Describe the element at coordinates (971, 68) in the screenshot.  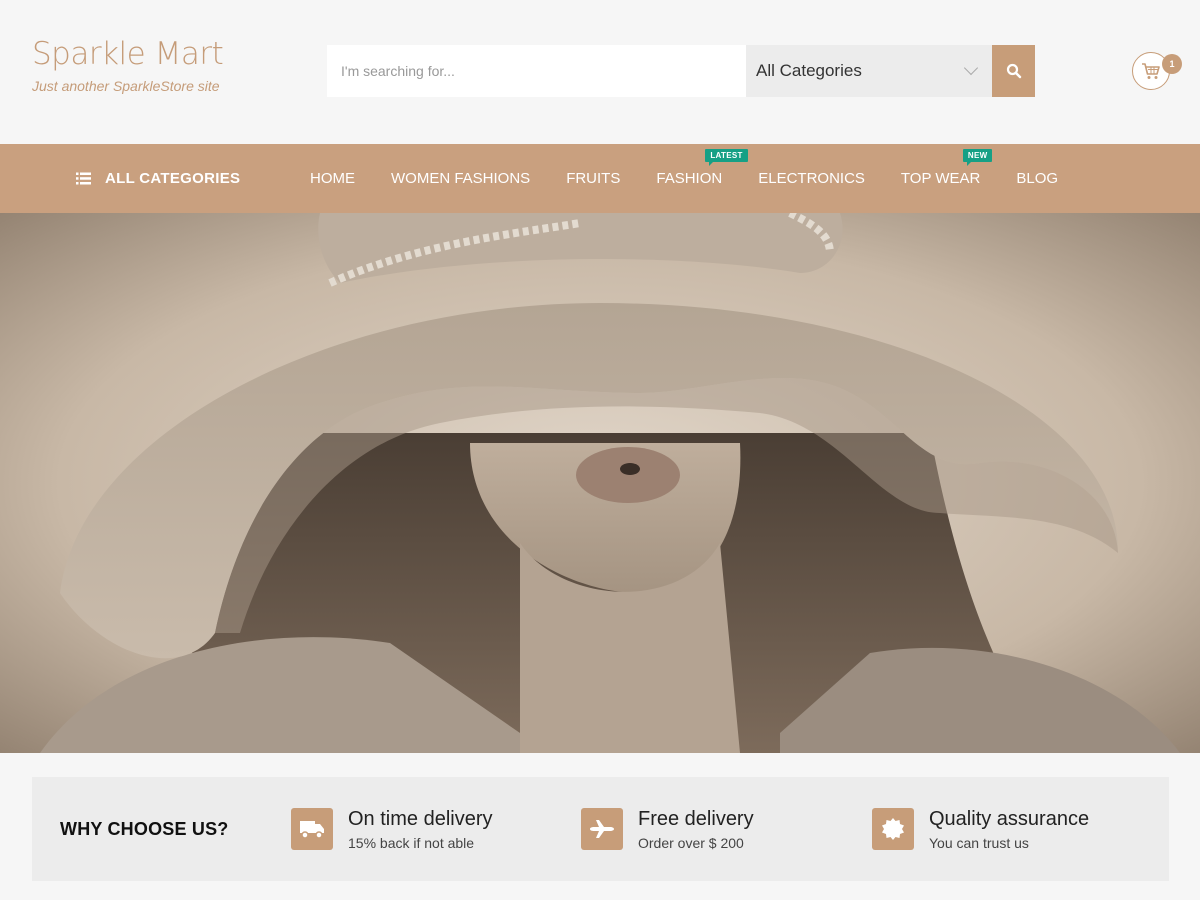
I see `chevron-down-icon` at that location.